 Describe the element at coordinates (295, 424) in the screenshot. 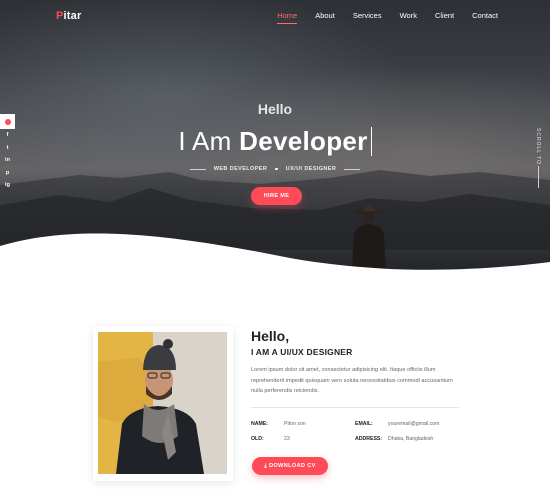

I see `name-value: Piton son` at that location.